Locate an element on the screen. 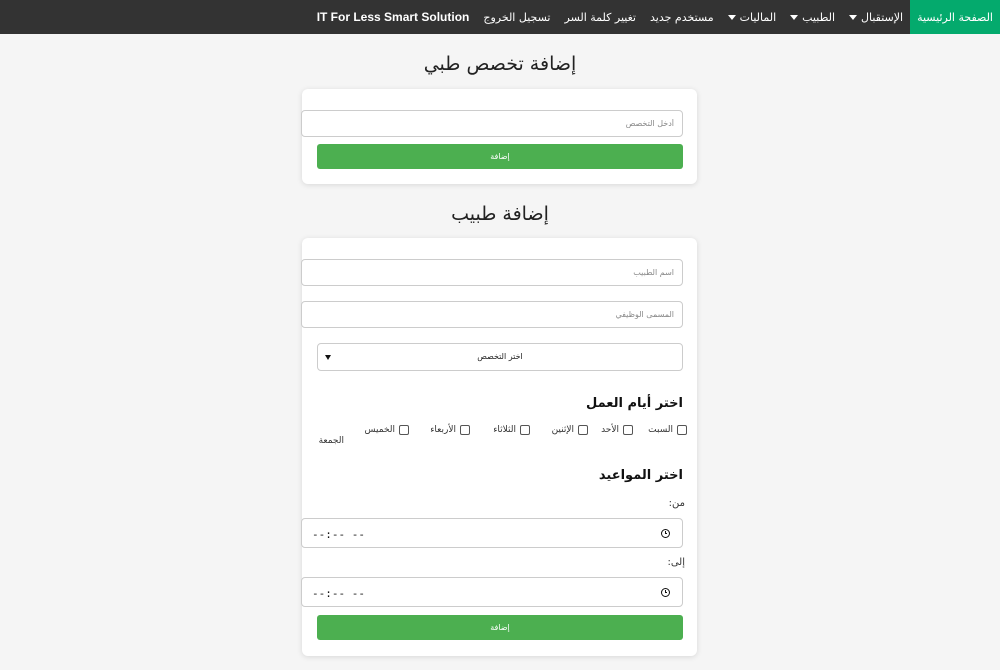  specialty-card: إضافة is located at coordinates (499, 136).